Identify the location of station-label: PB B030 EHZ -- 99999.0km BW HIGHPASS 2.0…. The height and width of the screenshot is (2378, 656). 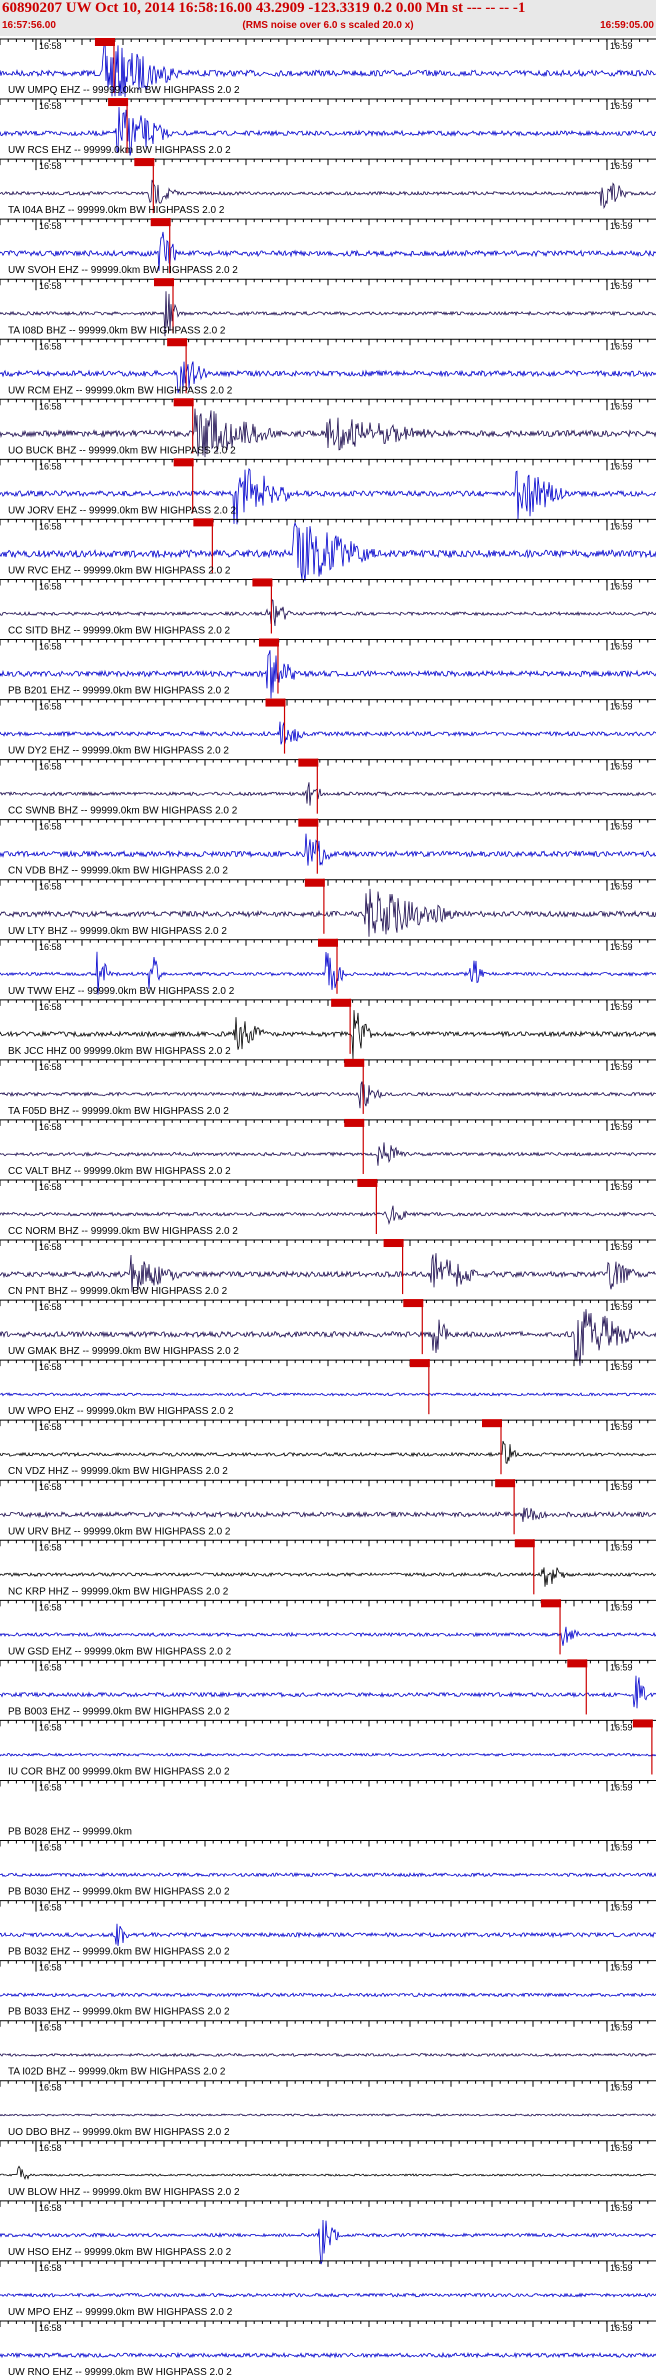
(119, 1892).